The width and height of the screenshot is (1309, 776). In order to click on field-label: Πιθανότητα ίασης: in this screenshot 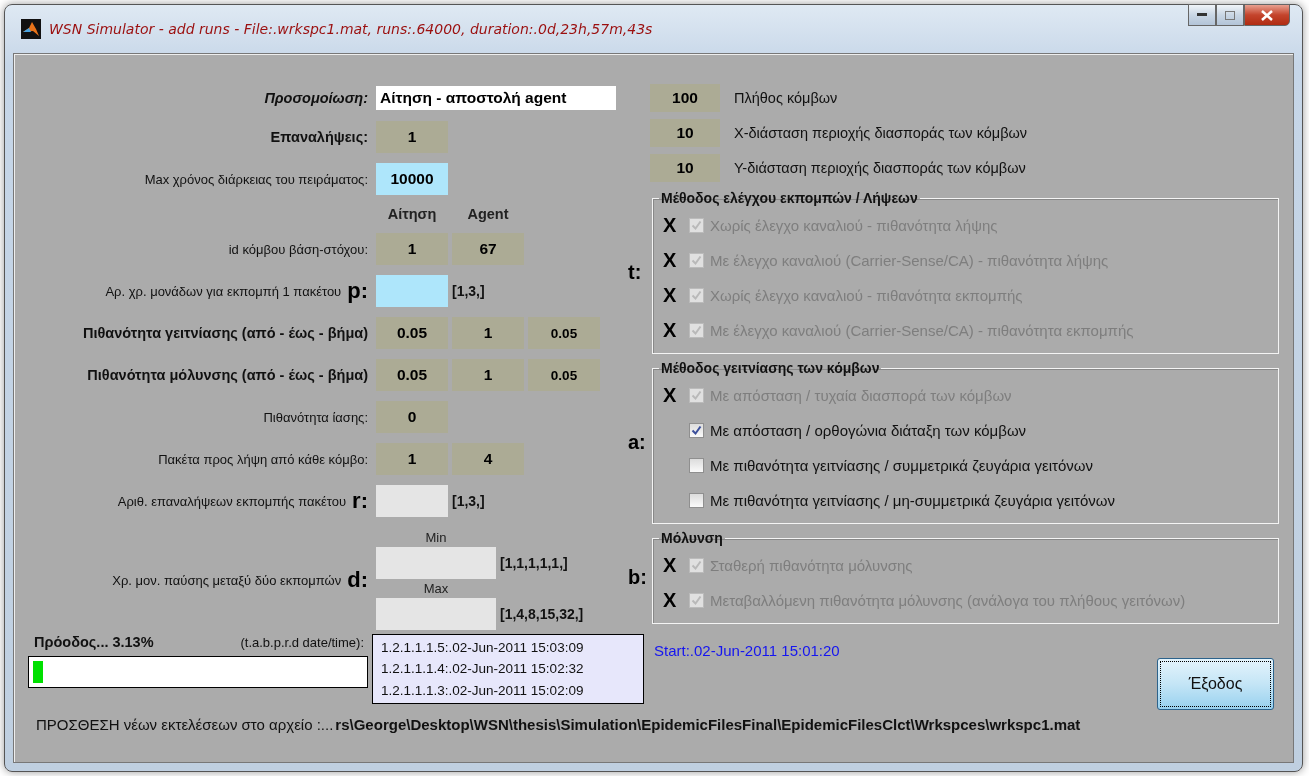, I will do `click(315, 417)`.